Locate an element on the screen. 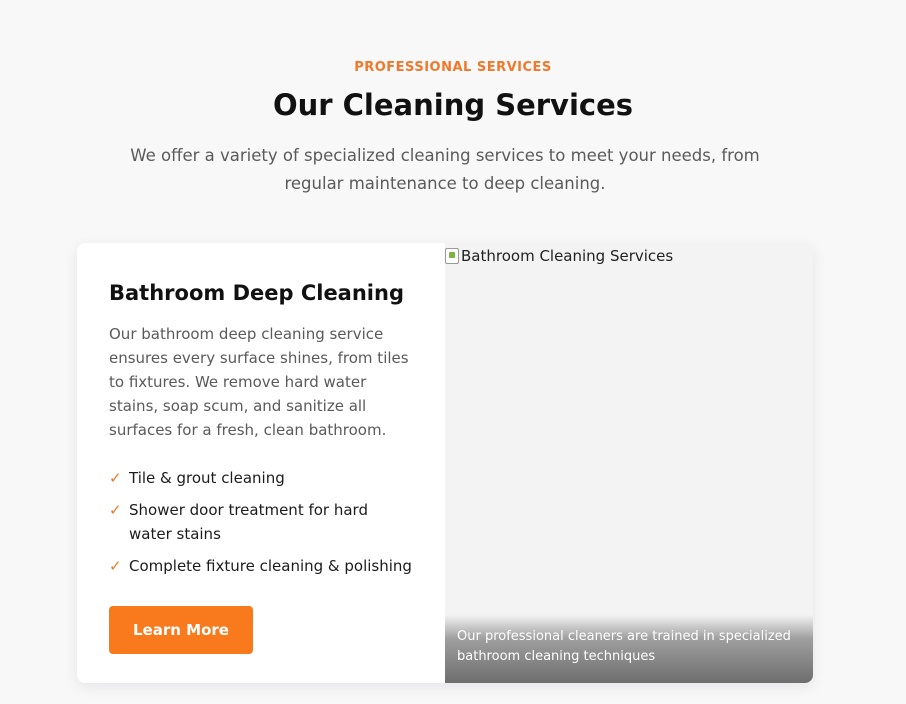  feature-item: ✓ Complete fixture cleaning & polishing is located at coordinates (261, 566).